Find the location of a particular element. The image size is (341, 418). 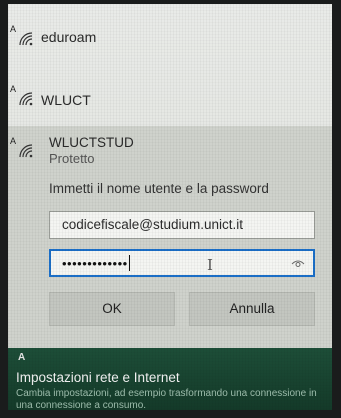

text-cursor-icon: I is located at coordinates (210, 265).